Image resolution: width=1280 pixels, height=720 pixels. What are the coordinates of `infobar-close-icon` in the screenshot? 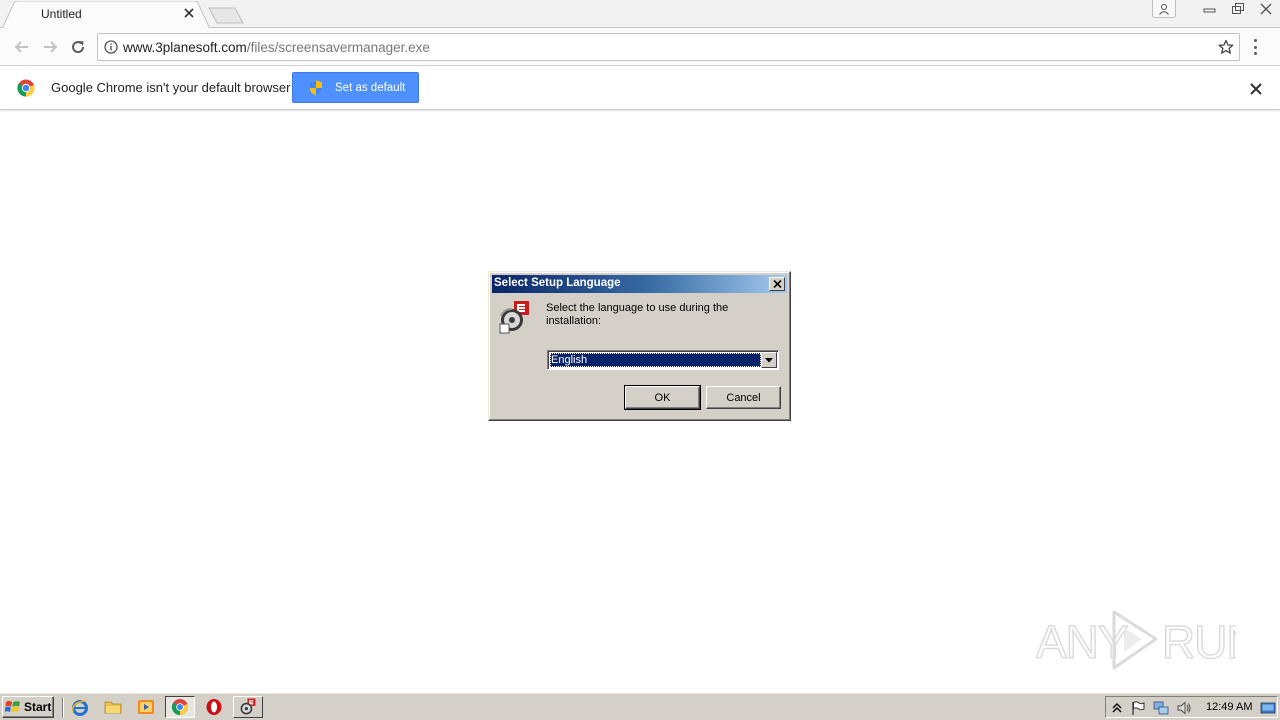 It's located at (1256, 88).